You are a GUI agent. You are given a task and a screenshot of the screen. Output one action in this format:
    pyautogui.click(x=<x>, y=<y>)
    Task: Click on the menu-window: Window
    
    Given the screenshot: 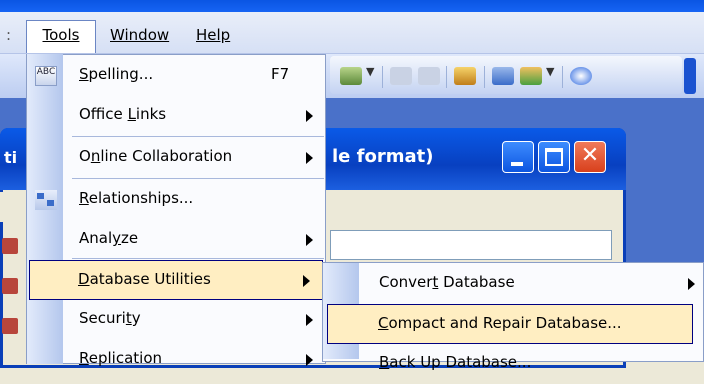 What is the action you would take?
    pyautogui.click(x=139, y=35)
    